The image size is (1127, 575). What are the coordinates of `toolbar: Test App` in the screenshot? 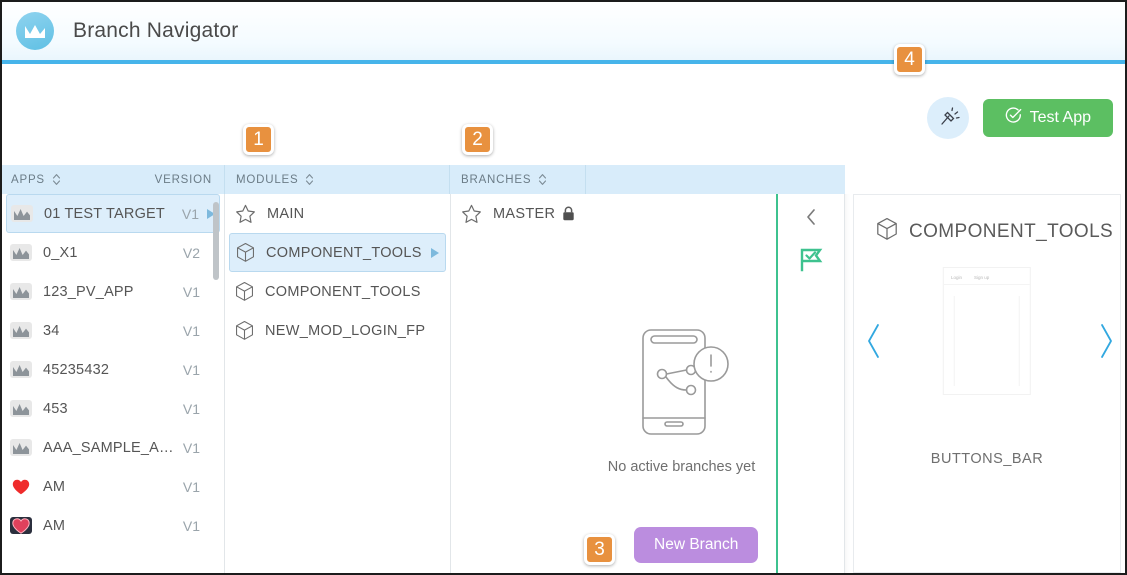 It's located at (1019, 118).